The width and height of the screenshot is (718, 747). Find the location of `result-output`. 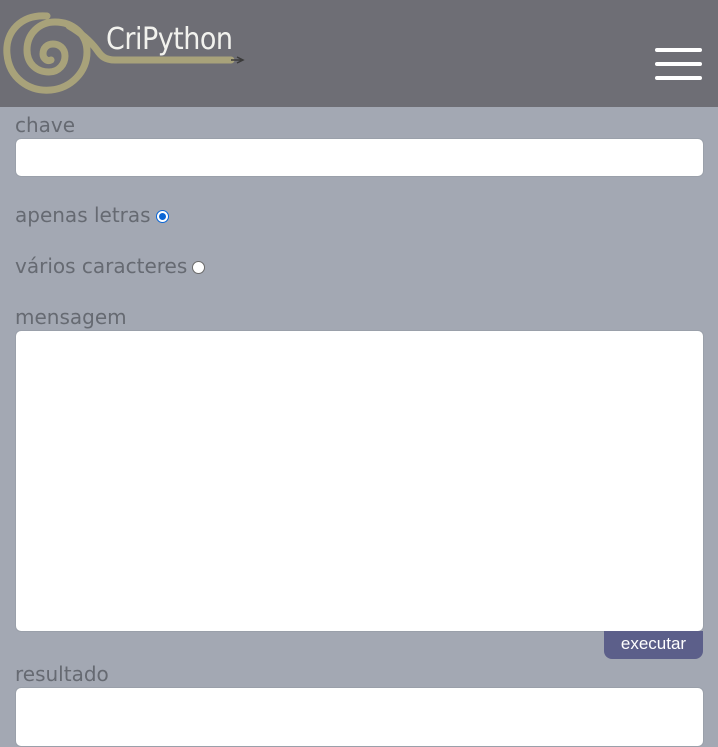

result-output is located at coordinates (359, 717).